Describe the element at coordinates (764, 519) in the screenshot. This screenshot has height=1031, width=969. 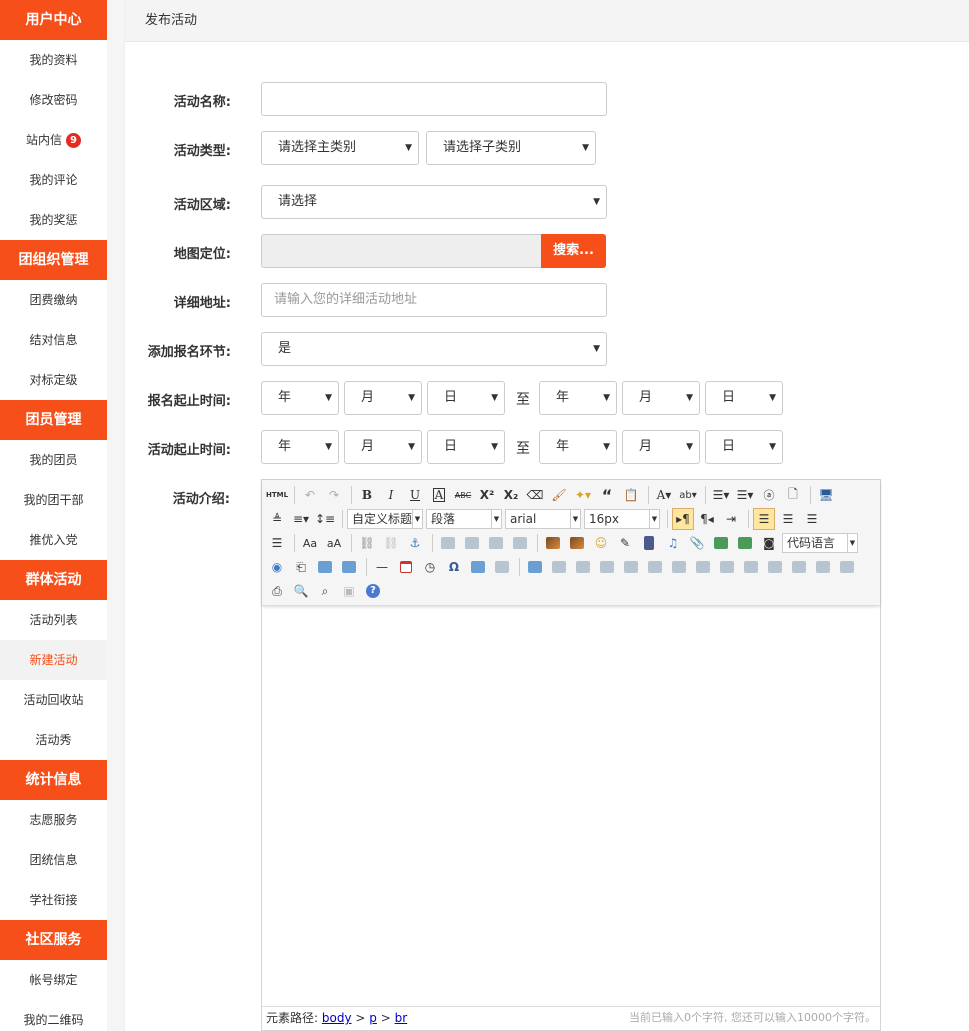
I see `align-left-icon: ☰` at that location.